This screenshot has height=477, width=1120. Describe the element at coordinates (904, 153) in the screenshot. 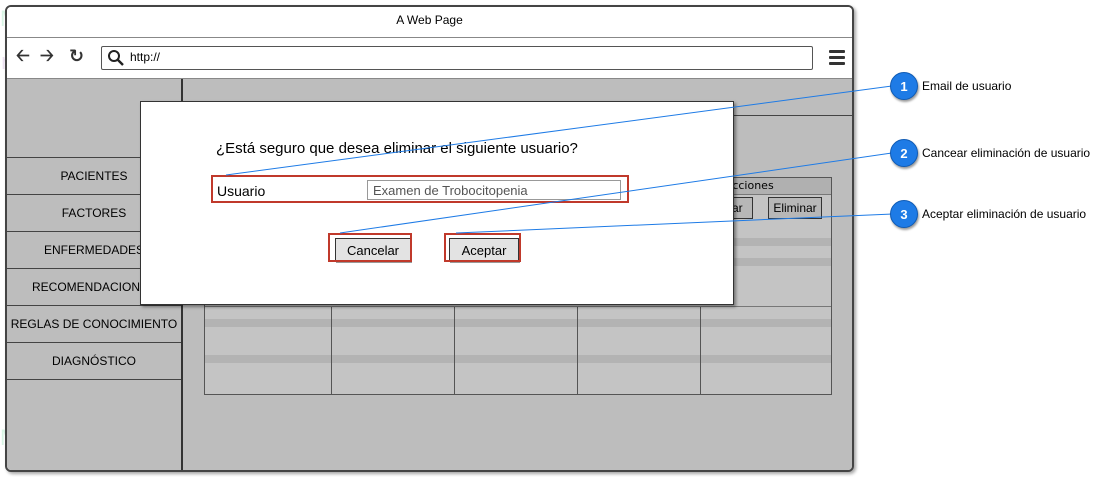

I see `callout-badge-2: 2` at that location.